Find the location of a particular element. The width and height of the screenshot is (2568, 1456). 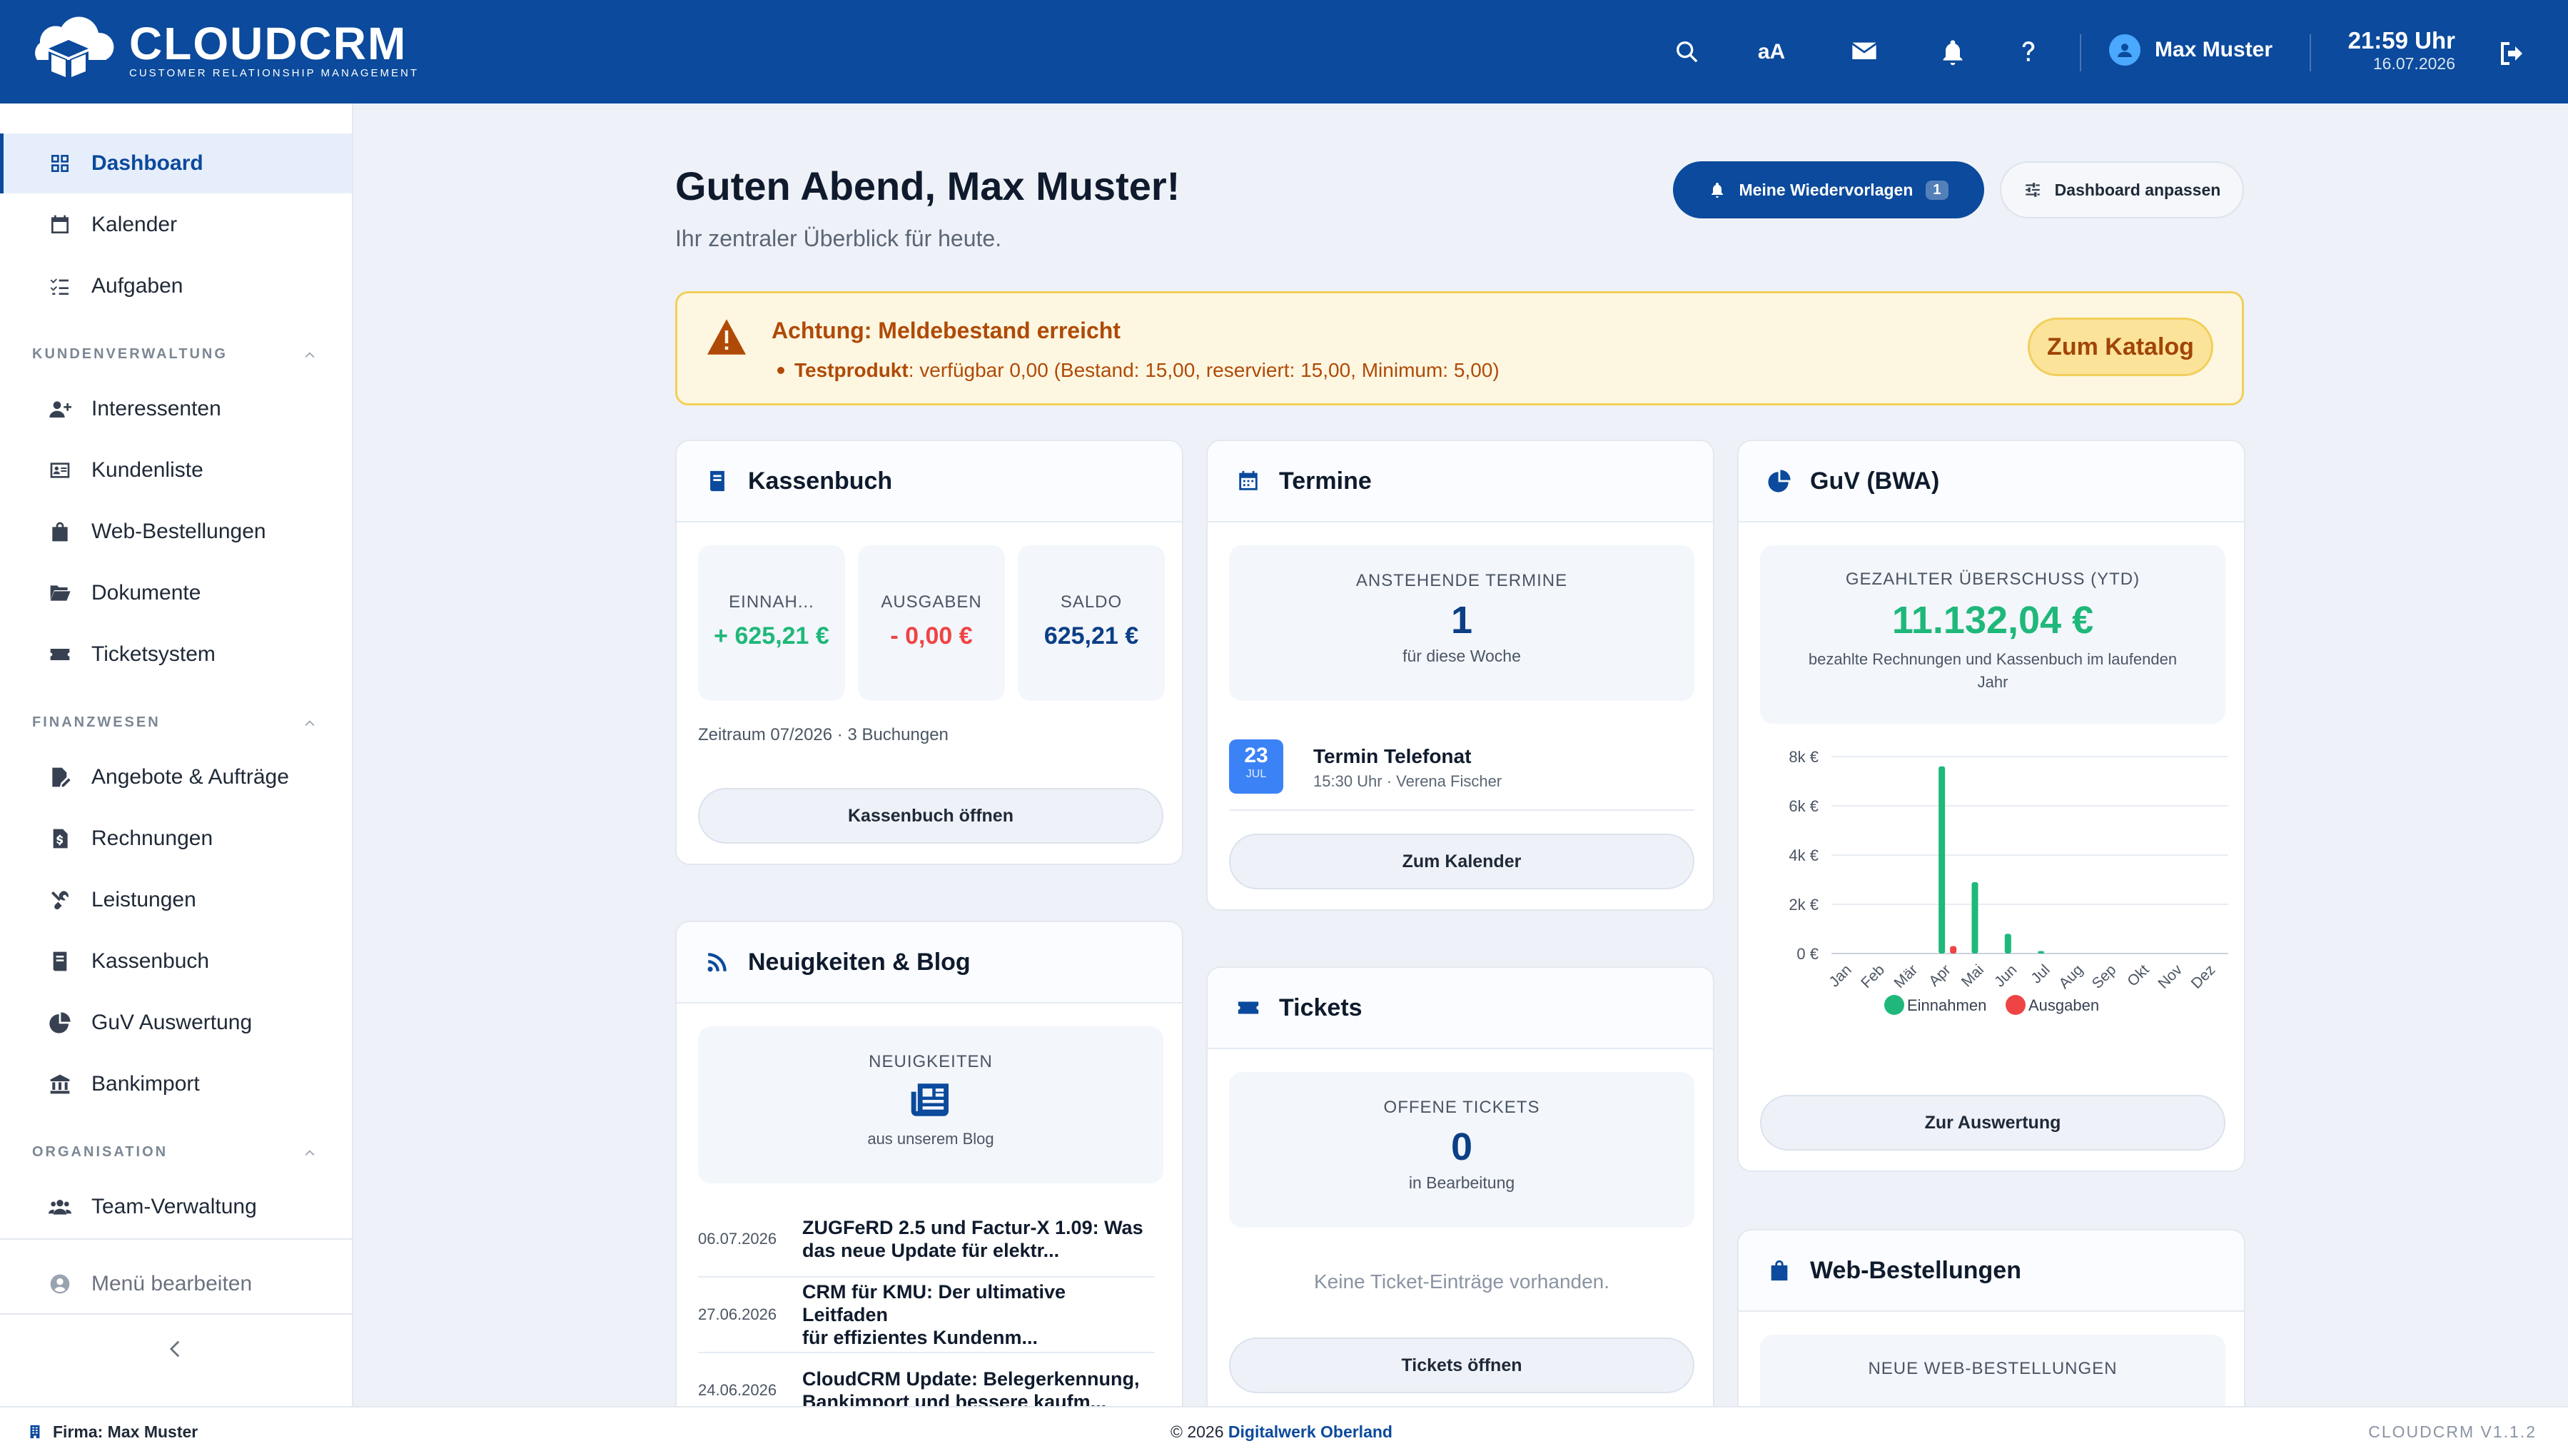

x-tick-label: Apr is located at coordinates (1940, 975).